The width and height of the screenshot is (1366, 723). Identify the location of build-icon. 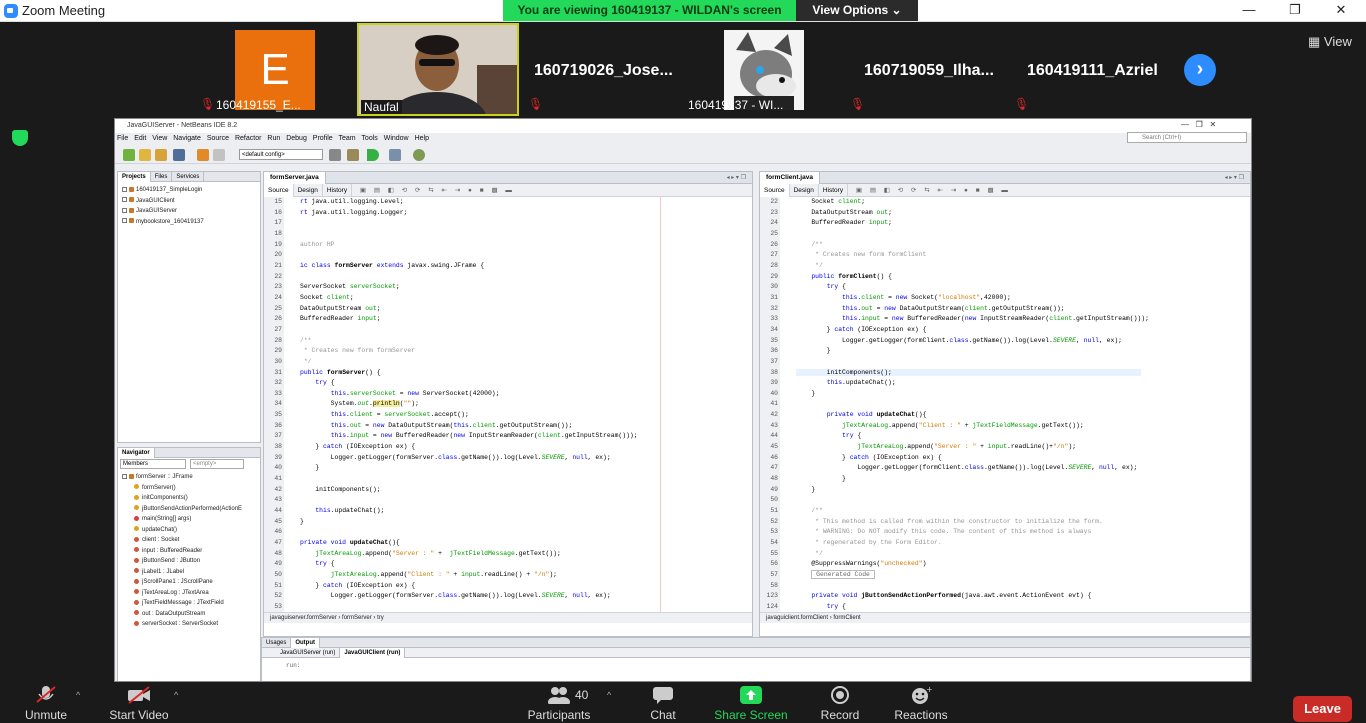
(335, 155).